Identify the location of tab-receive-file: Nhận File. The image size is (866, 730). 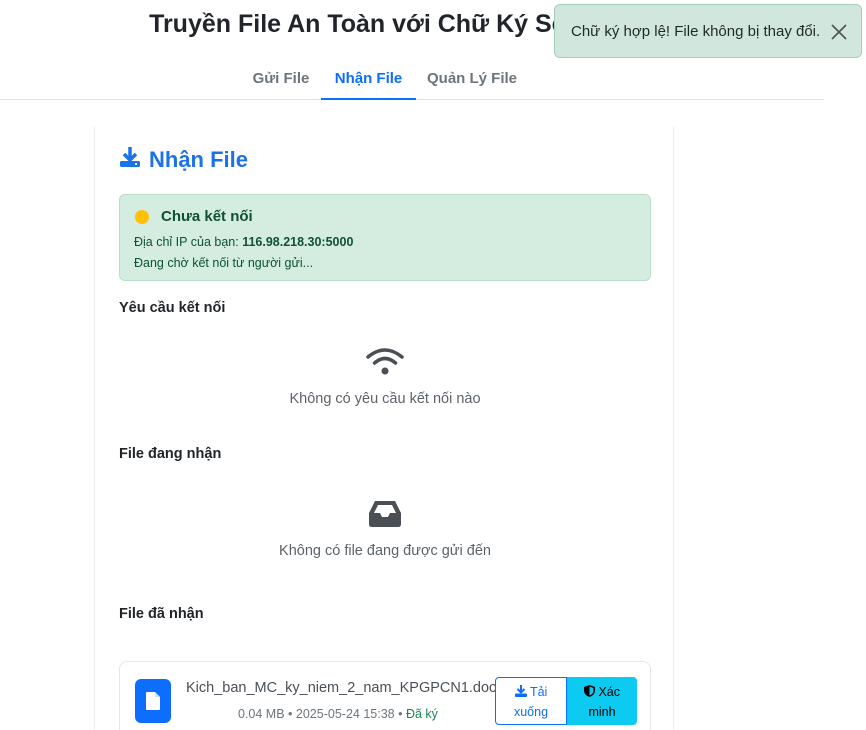
(368, 80).